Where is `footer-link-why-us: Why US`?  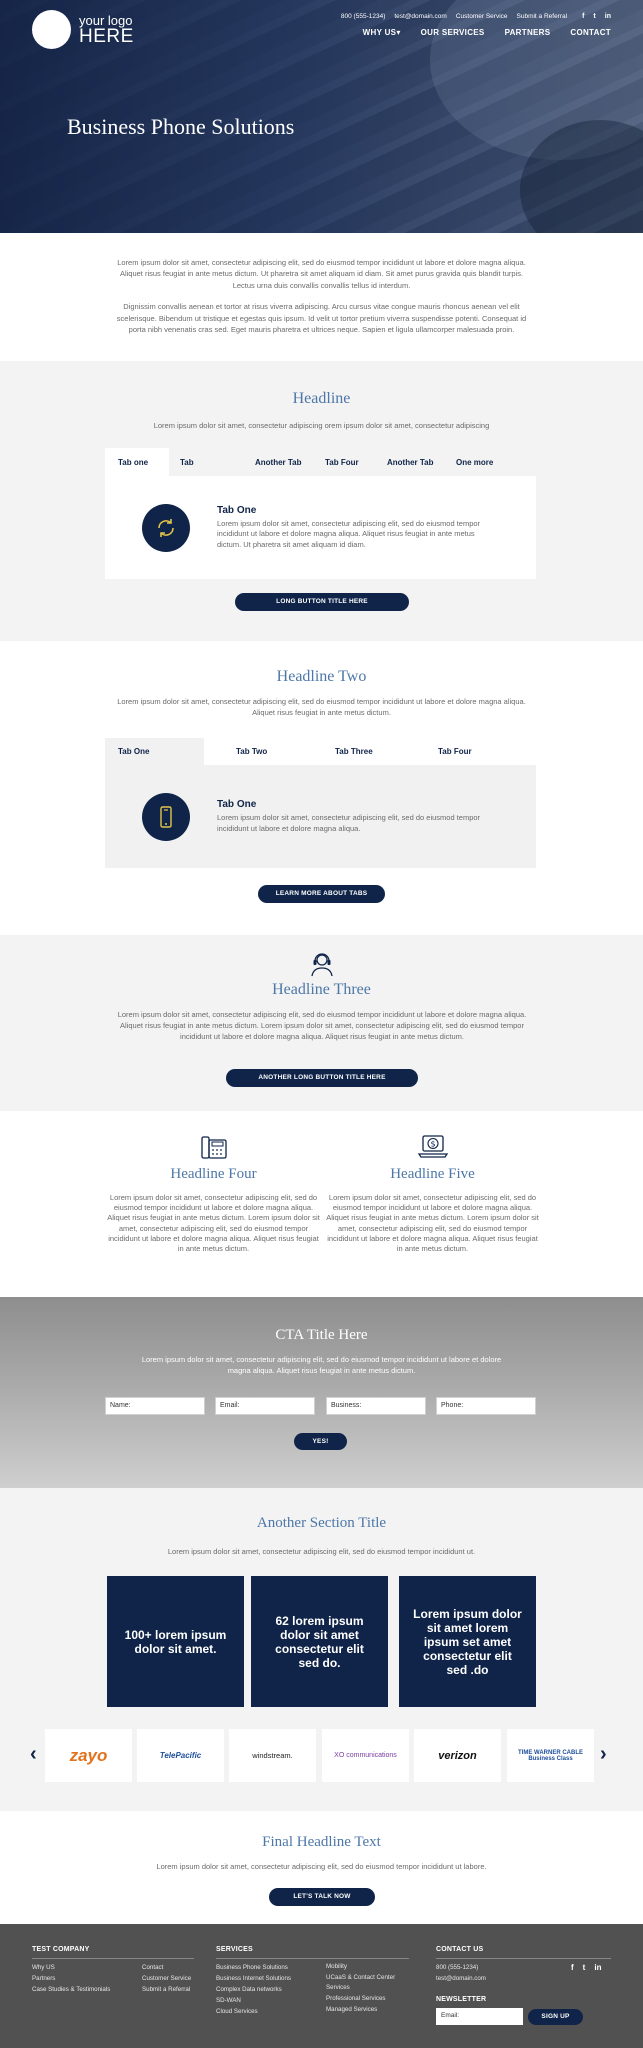
footer-link-why-us: Why US is located at coordinates (71, 1967).